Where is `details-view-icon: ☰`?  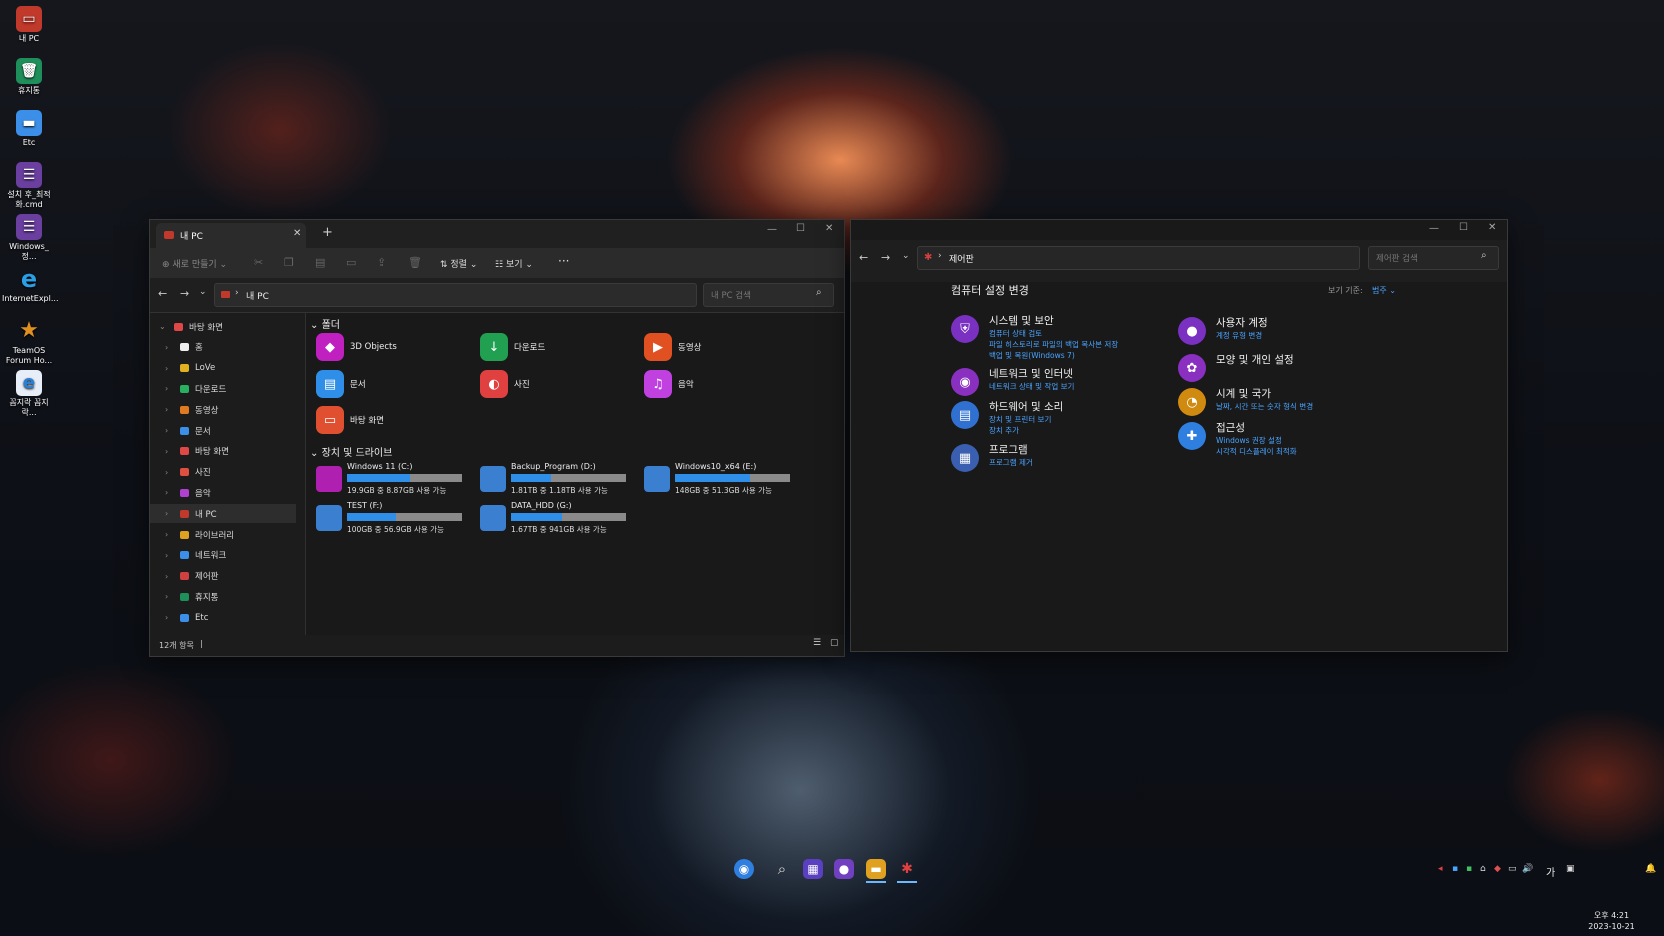
details-view-icon: ☰ is located at coordinates (817, 643).